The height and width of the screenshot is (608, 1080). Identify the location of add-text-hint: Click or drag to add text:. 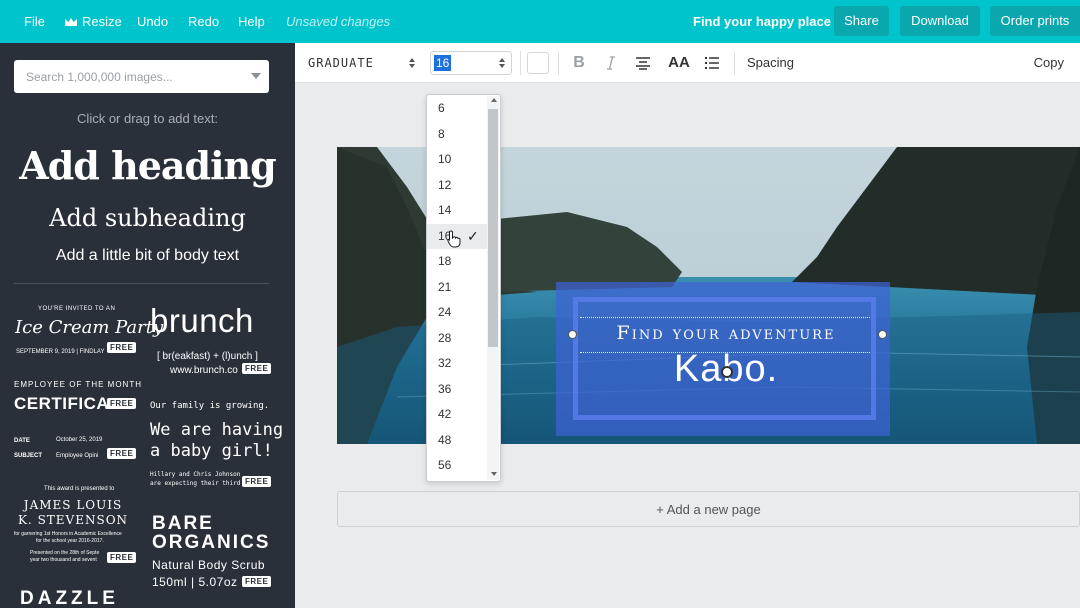
(147, 118).